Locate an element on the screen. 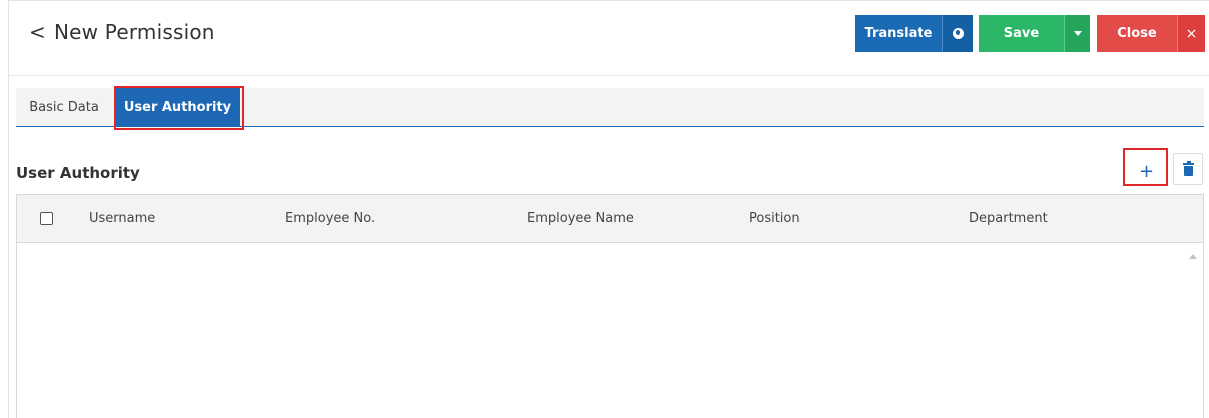 The width and height of the screenshot is (1209, 418). plus-icon: + is located at coordinates (1146, 171).